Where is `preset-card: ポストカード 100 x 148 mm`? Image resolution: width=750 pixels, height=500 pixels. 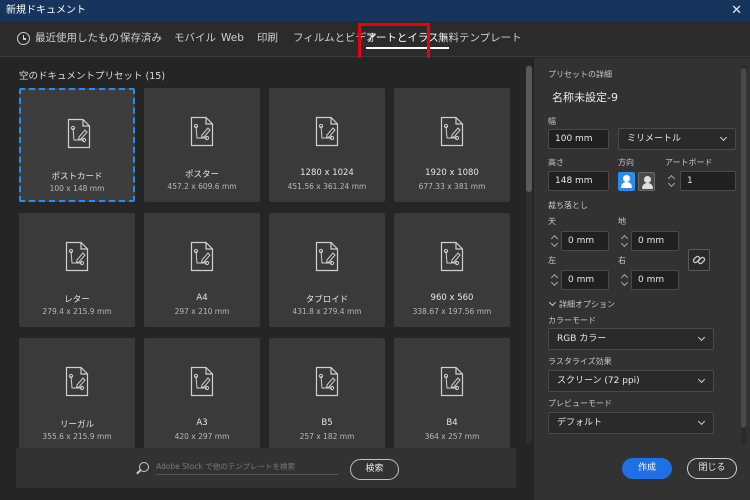 preset-card: ポストカード 100 x 148 mm is located at coordinates (77, 145).